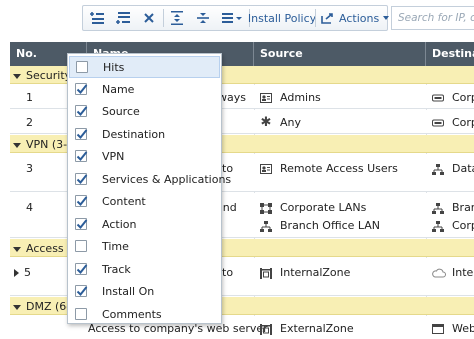 This screenshot has height=339, width=474. What do you see at coordinates (323, 207) in the screenshot?
I see `source-object: Corporate LANs` at bounding box center [323, 207].